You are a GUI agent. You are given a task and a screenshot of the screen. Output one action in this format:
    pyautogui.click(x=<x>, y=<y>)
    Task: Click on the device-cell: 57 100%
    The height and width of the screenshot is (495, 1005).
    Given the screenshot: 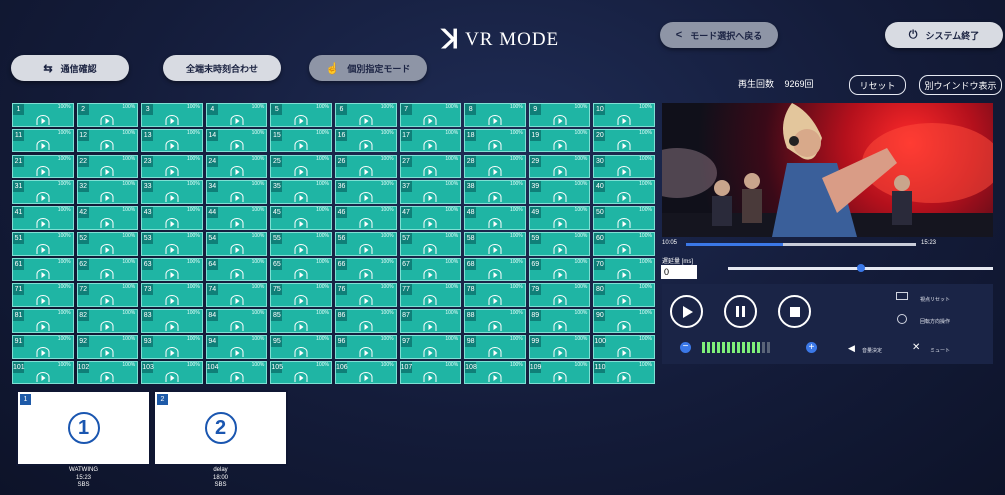 What is the action you would take?
    pyautogui.click(x=430, y=243)
    